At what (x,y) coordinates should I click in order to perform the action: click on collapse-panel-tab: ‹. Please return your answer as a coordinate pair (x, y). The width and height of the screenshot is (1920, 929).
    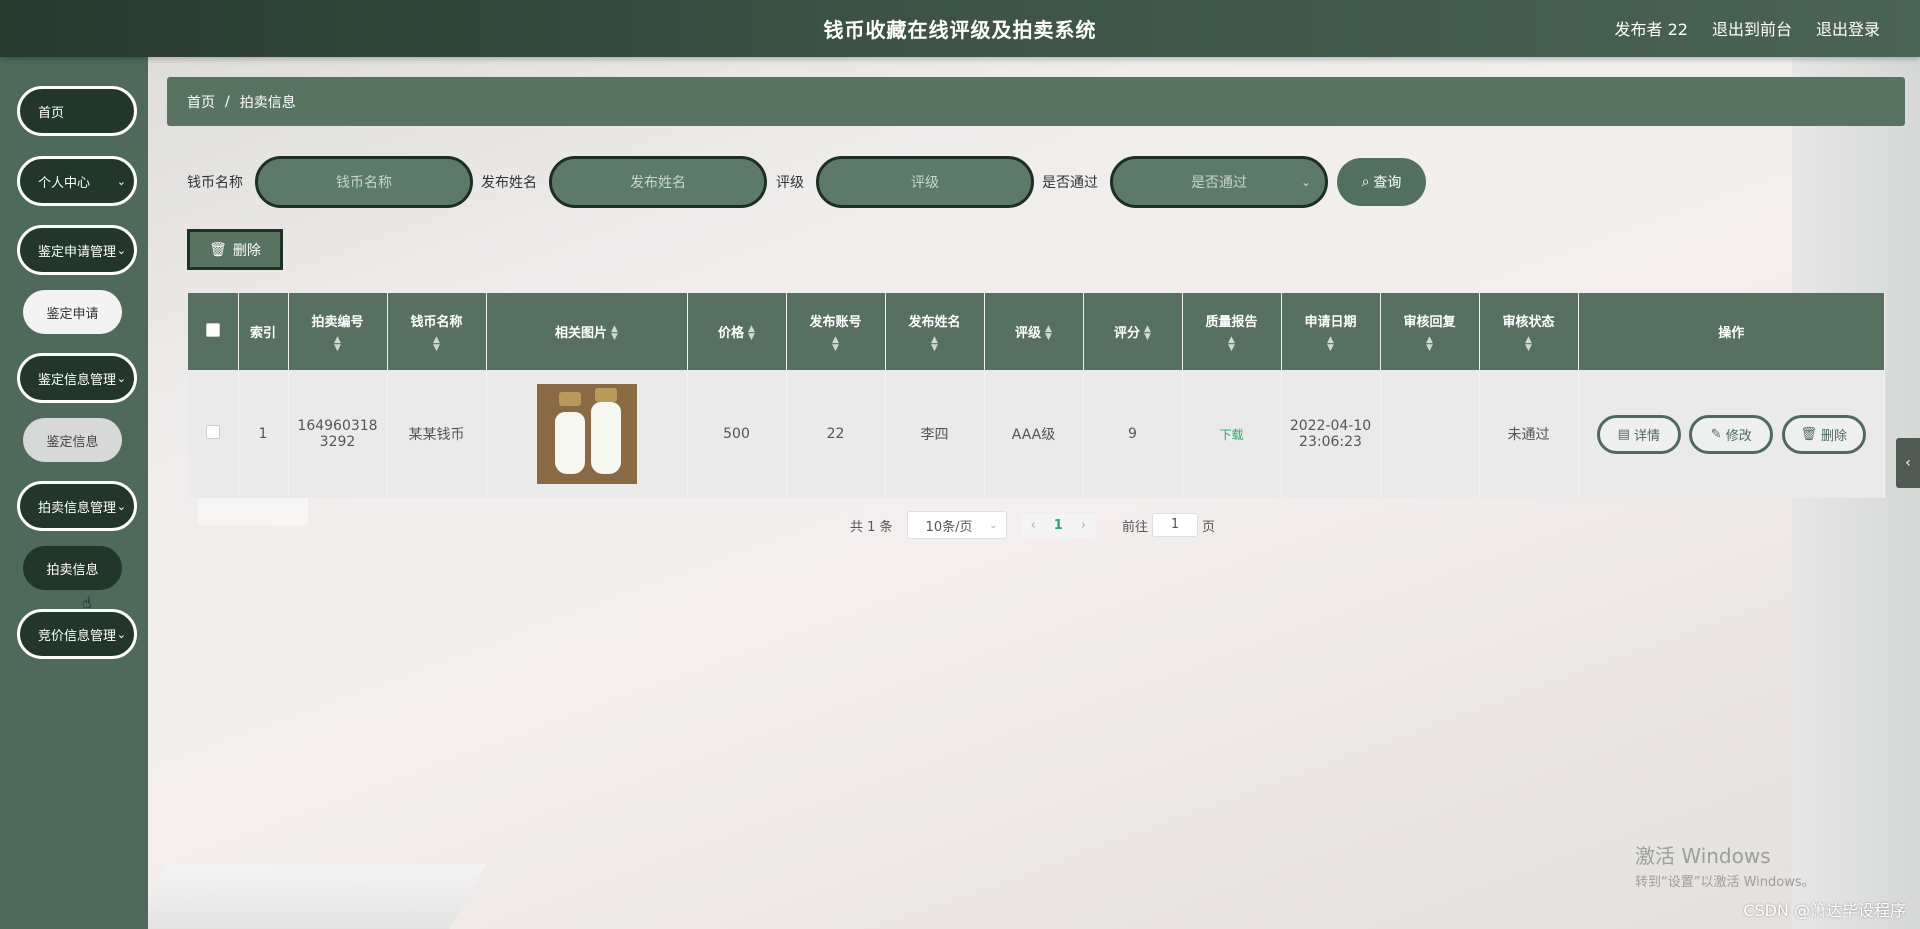
    Looking at the image, I should click on (1908, 463).